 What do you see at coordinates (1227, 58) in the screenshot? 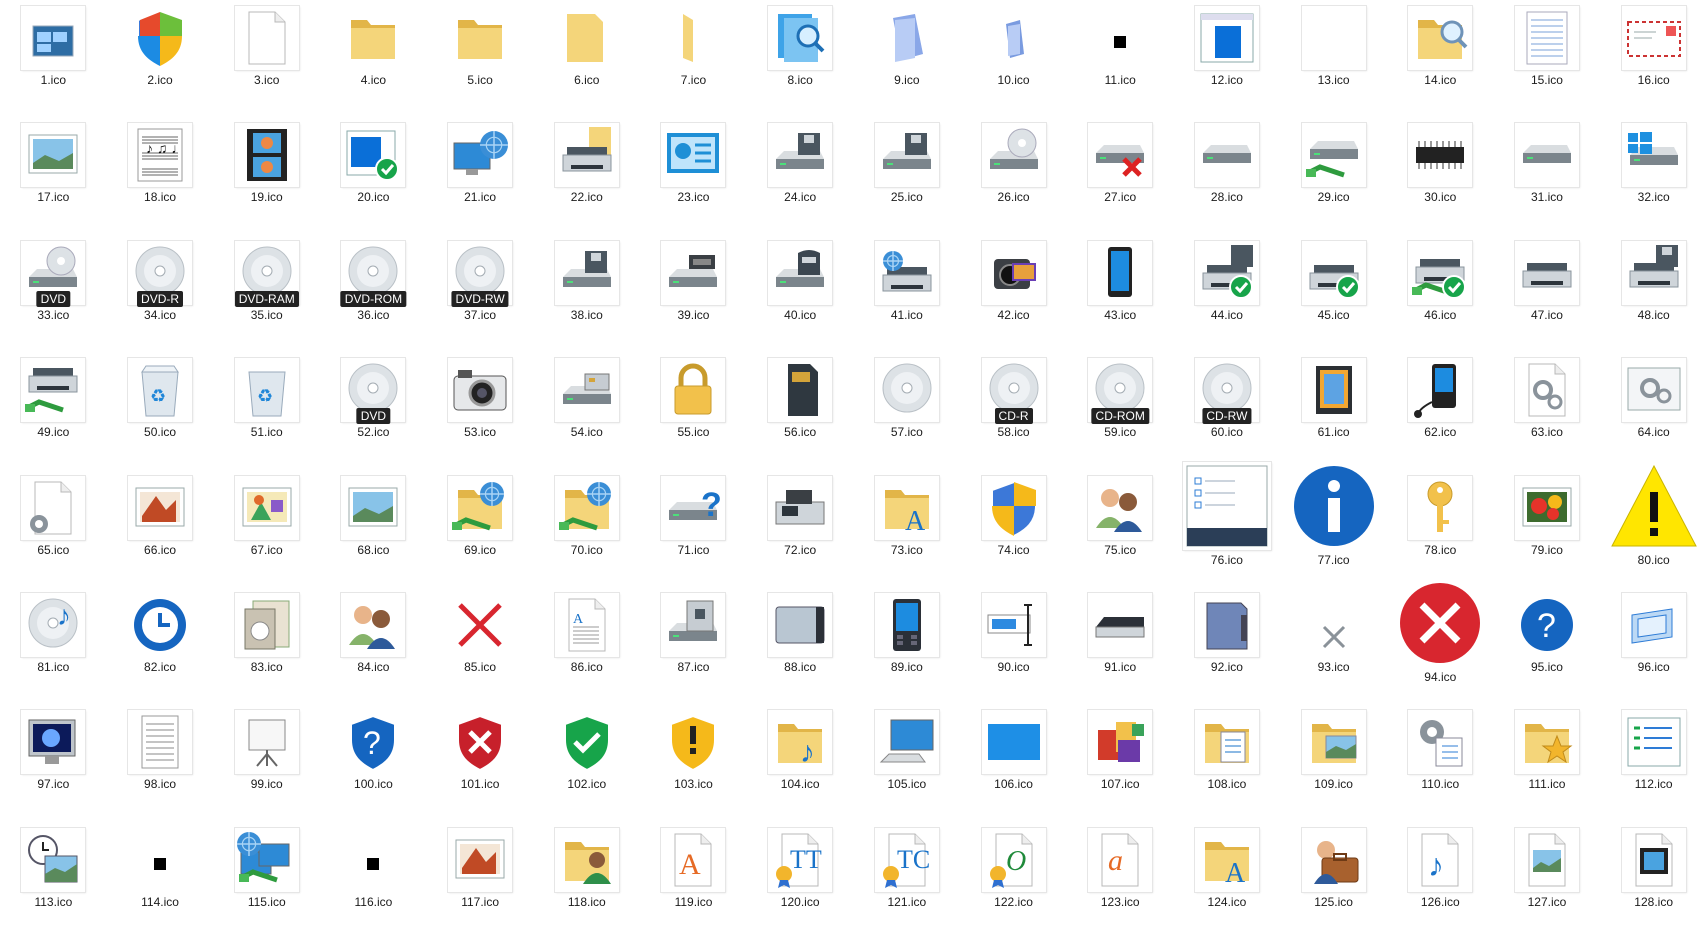
I see `icon-tile: 12.ico` at bounding box center [1227, 58].